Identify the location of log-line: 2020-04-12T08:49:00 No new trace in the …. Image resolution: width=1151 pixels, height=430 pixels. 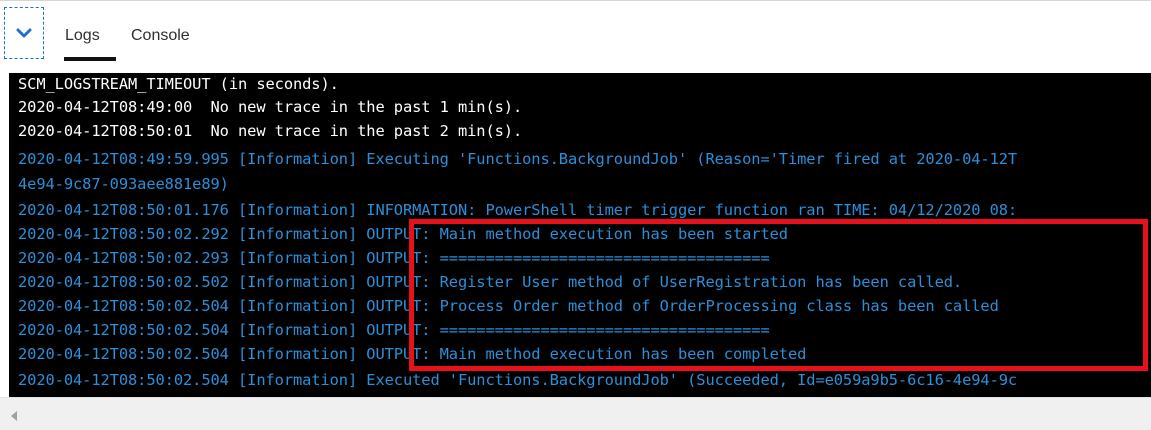
(270, 107).